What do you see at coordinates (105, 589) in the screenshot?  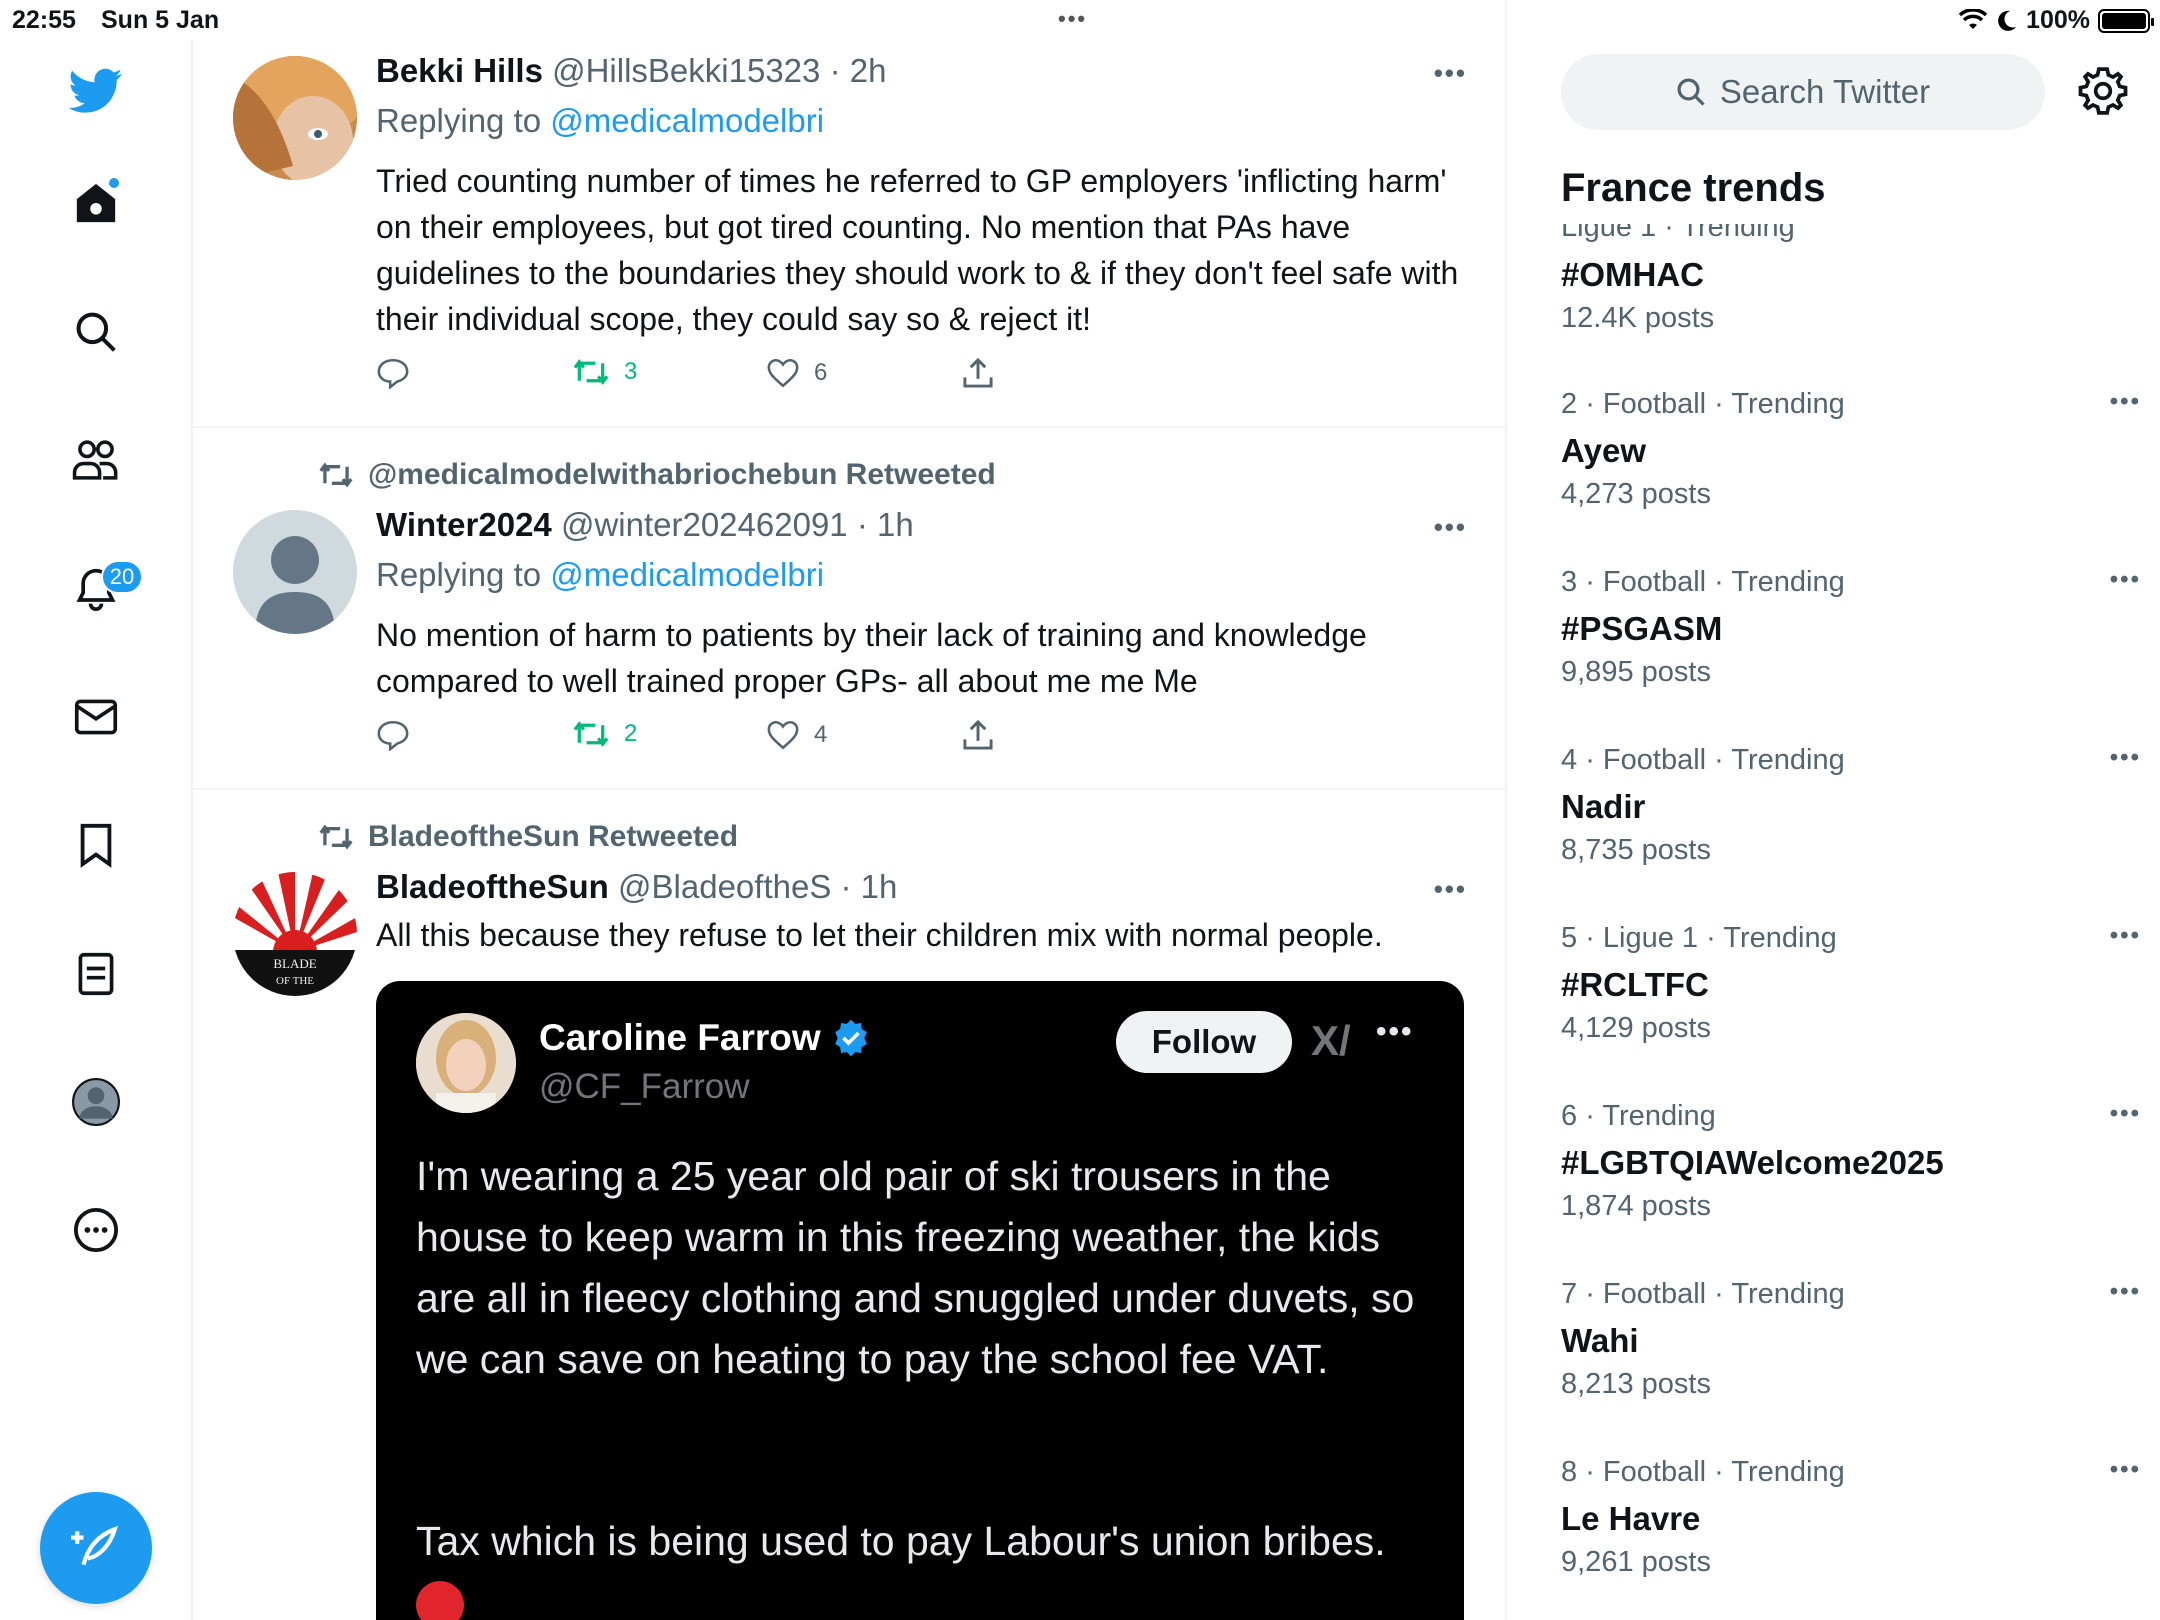 I see `nav-notifications: 20` at bounding box center [105, 589].